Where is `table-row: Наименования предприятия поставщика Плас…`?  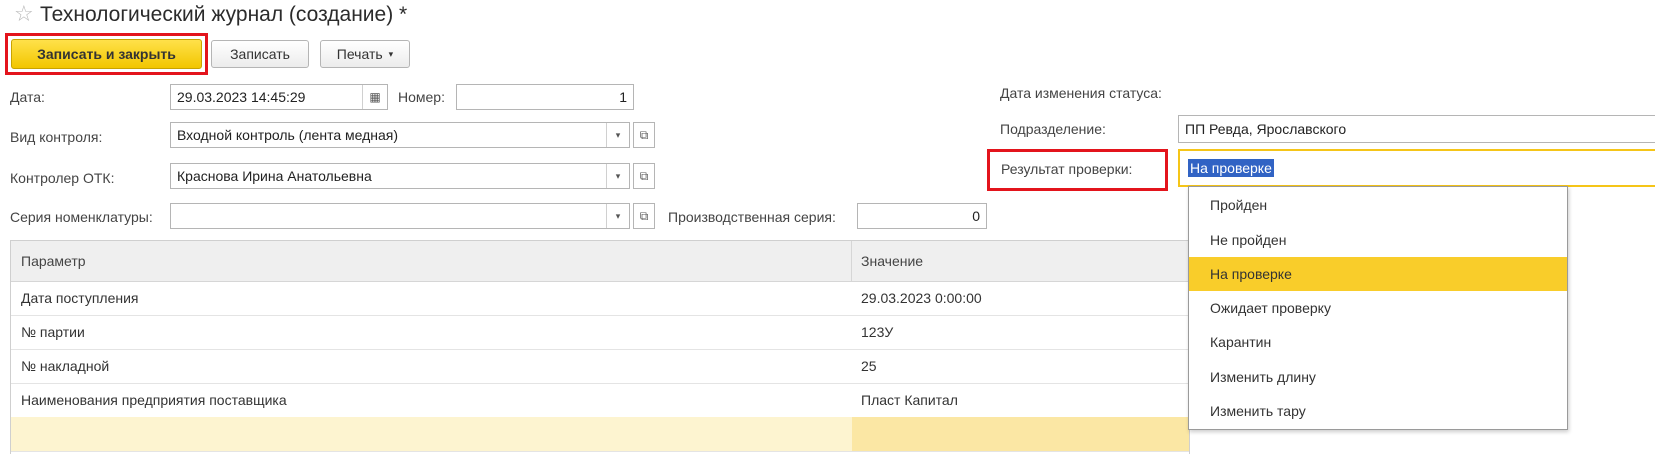 table-row: Наименования предприятия поставщика Плас… is located at coordinates (600, 400).